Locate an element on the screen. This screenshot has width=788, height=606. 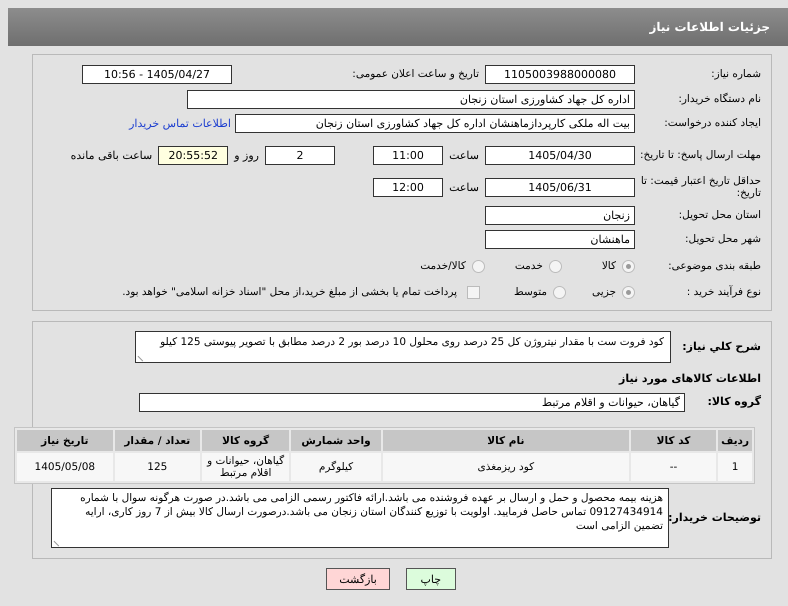
days-field: 2 is located at coordinates (300, 155).